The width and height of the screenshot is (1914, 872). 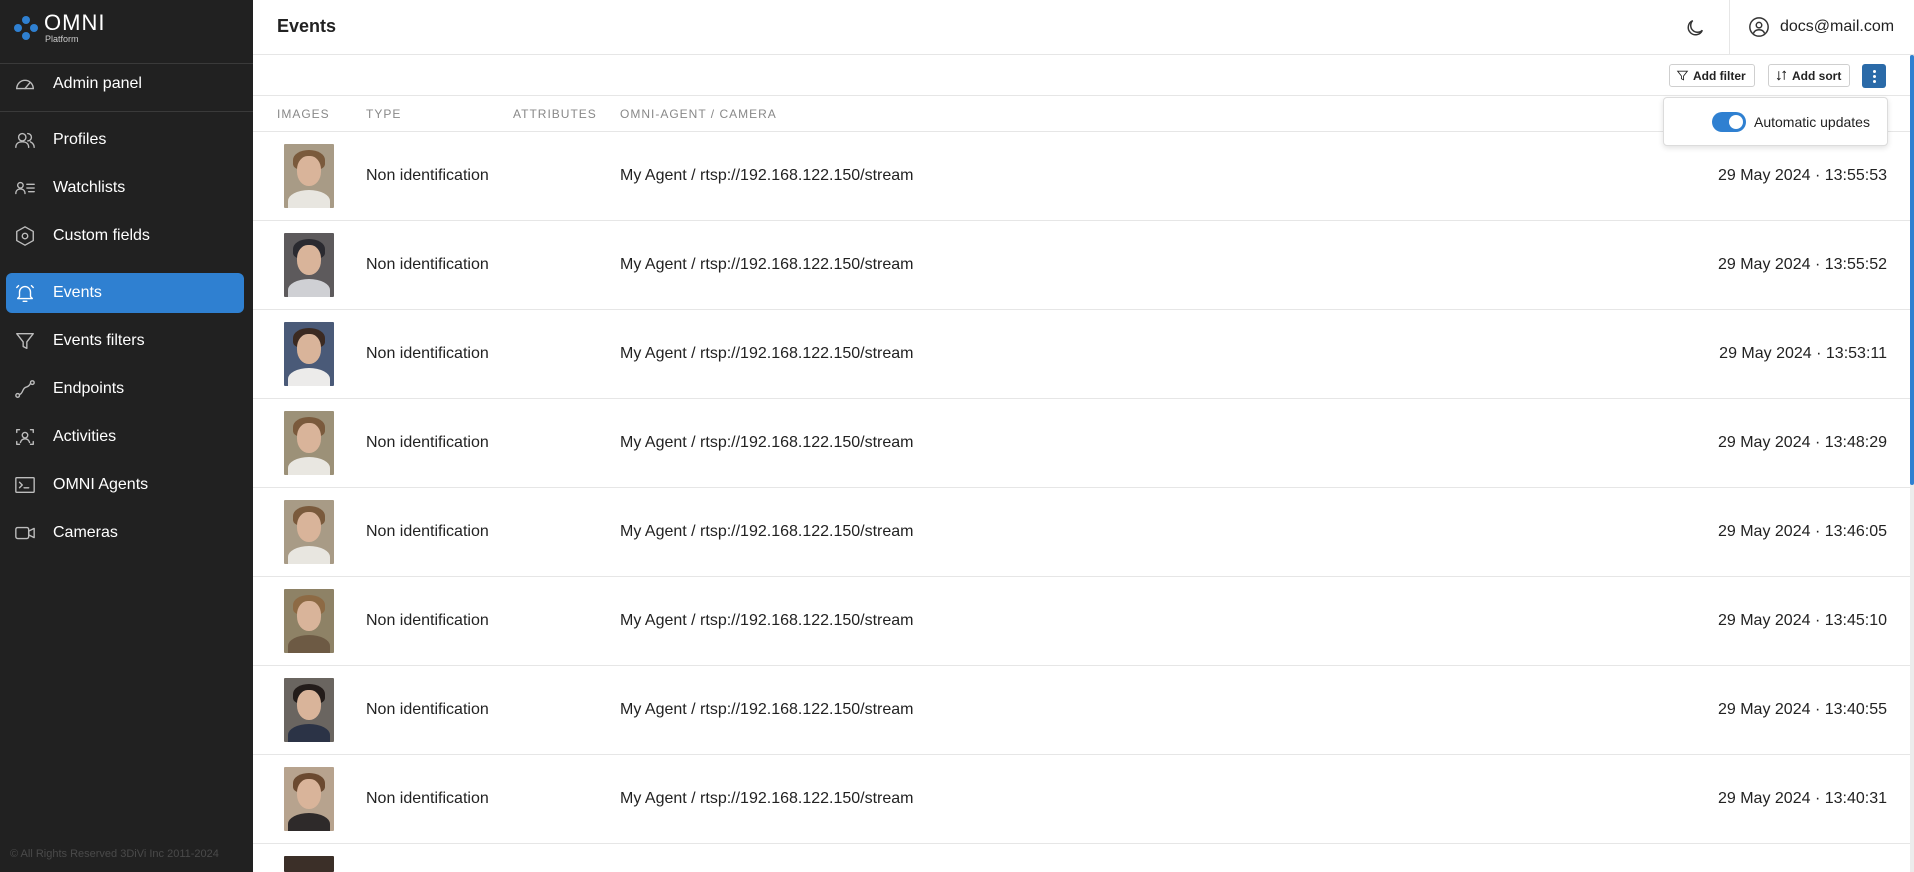 What do you see at coordinates (1781, 75) in the screenshot?
I see `sort-icon` at bounding box center [1781, 75].